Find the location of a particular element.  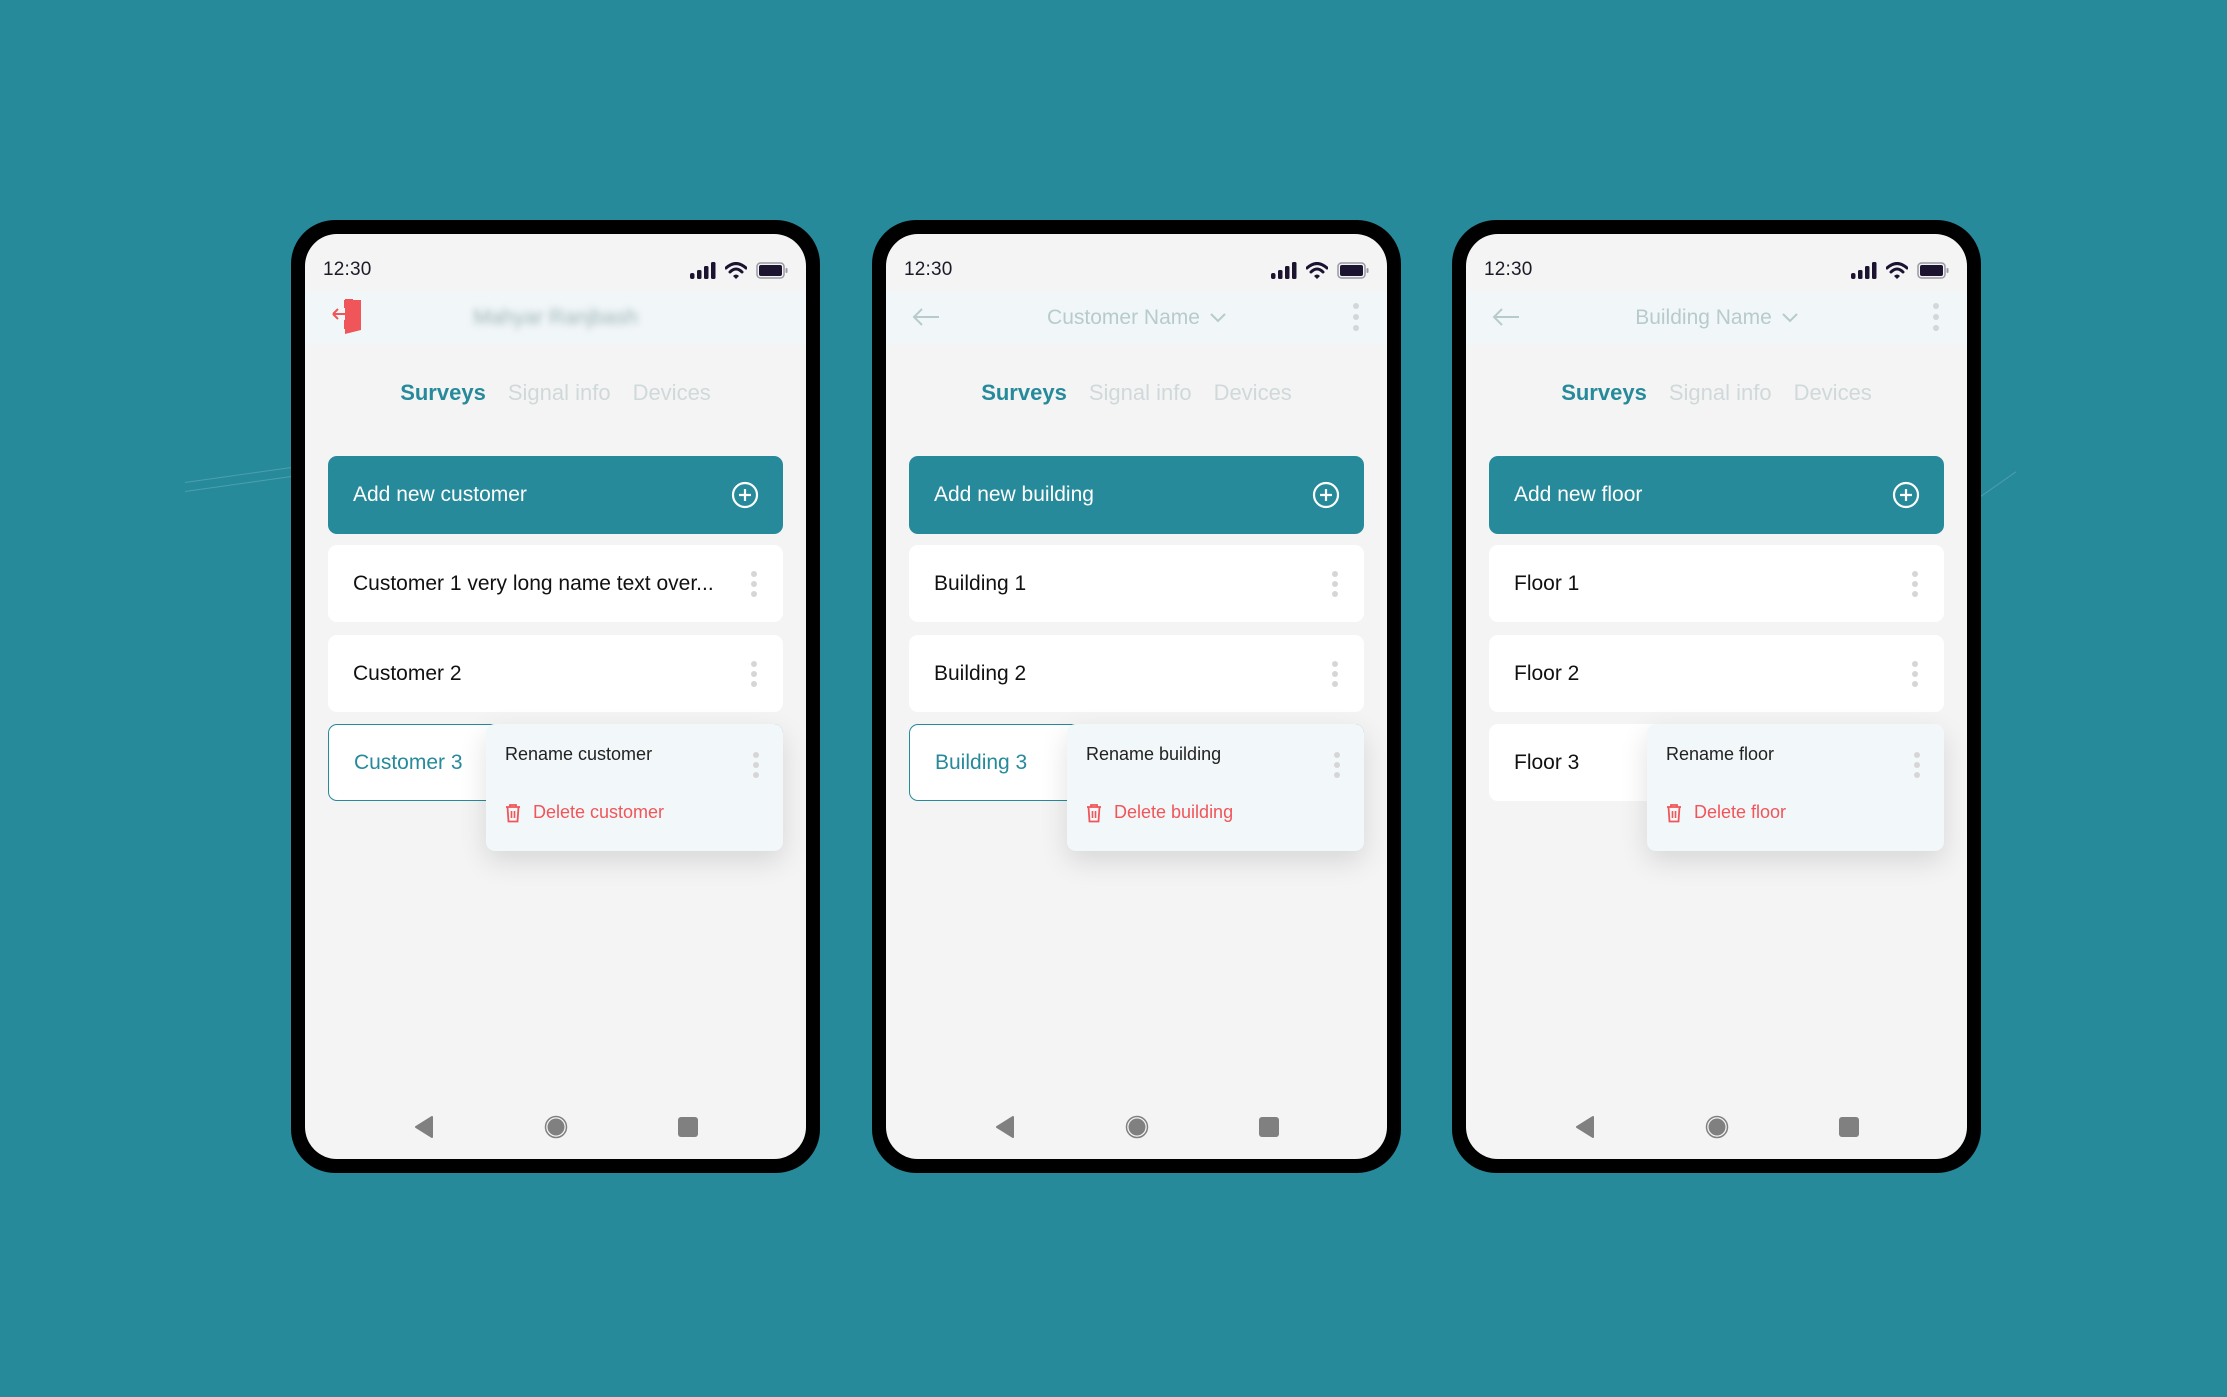

add-button-label: Add new building is located at coordinates (1014, 494).